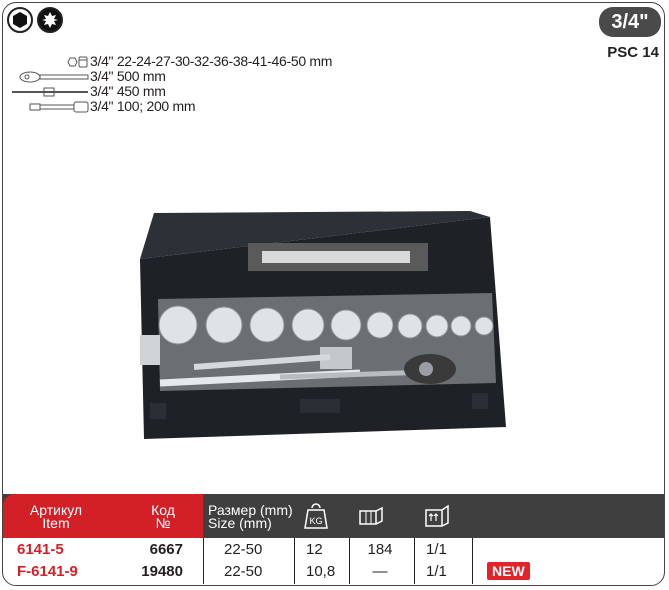 This screenshot has height=590, width=669. Describe the element at coordinates (314, 549) in the screenshot. I see `cell-weight: 12` at that location.